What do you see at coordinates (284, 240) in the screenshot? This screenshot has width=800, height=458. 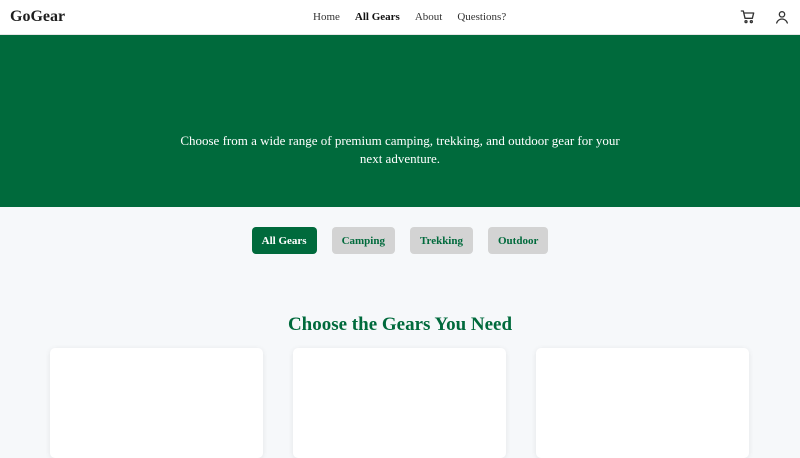 I see `filter-all-gears-button: All Gears` at bounding box center [284, 240].